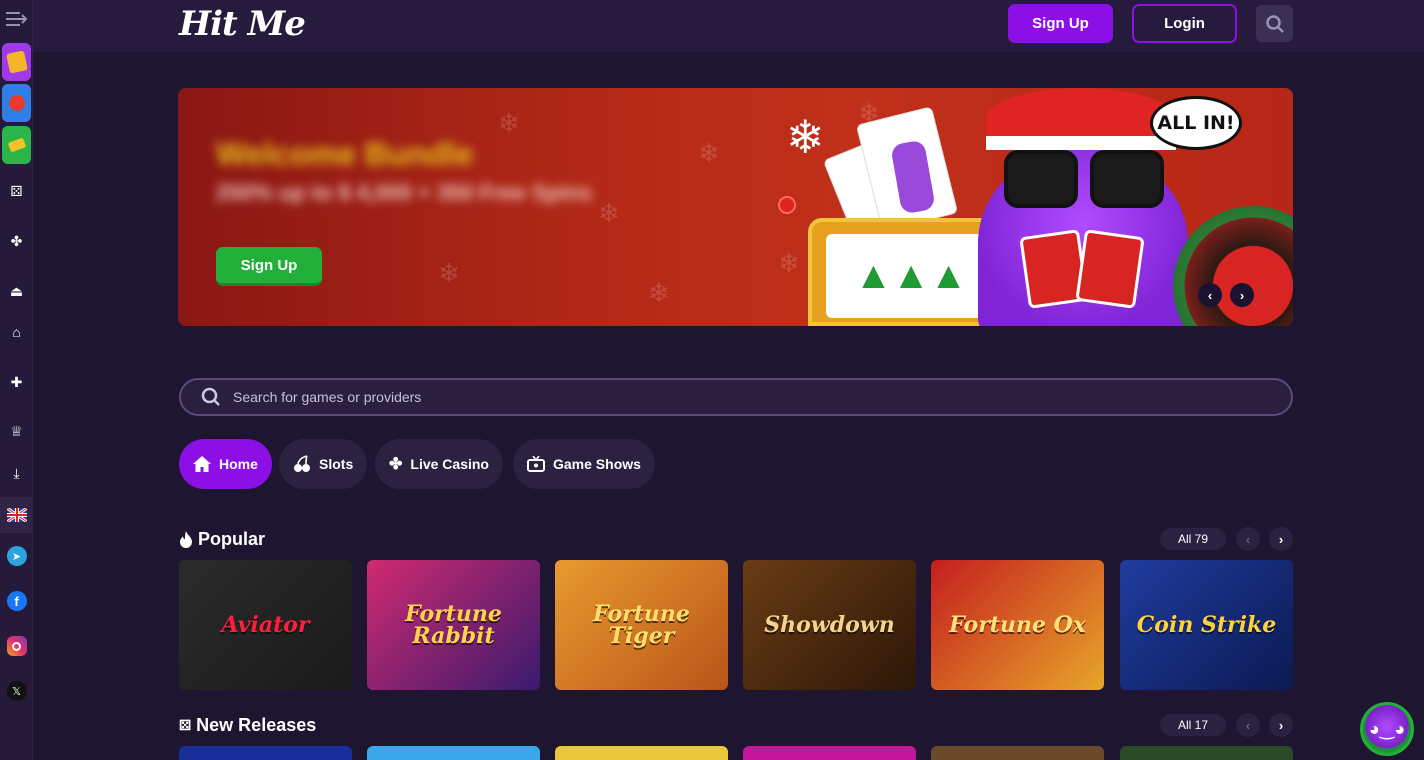  What do you see at coordinates (336, 464) in the screenshot?
I see `tab-slots-label: Slots` at bounding box center [336, 464].